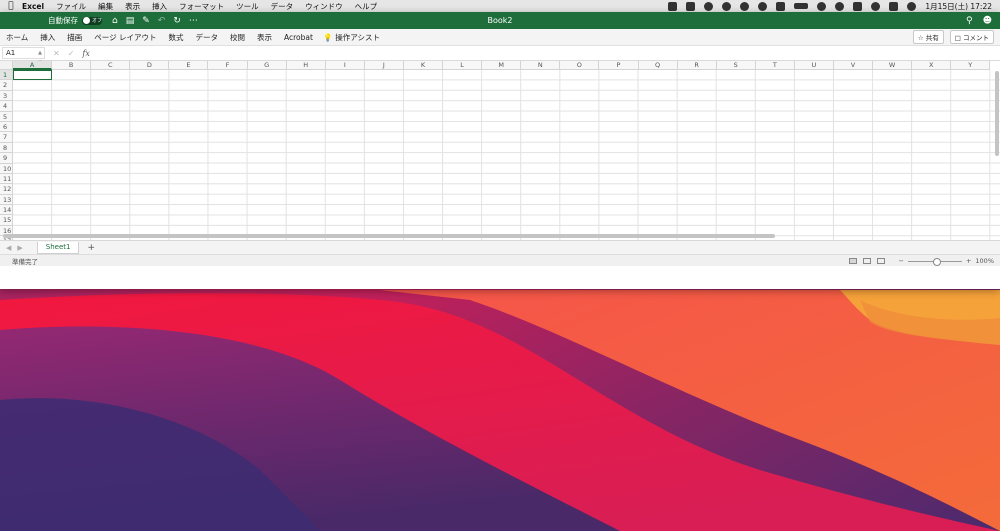 This screenshot has height=531, width=1000. I want to click on row-header-6: 6, so click(6, 127).